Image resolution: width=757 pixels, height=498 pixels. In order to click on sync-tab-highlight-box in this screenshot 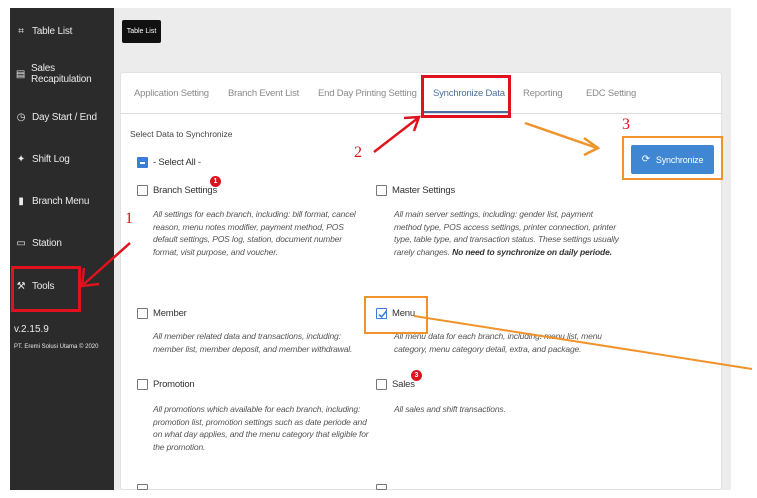, I will do `click(466, 96)`.